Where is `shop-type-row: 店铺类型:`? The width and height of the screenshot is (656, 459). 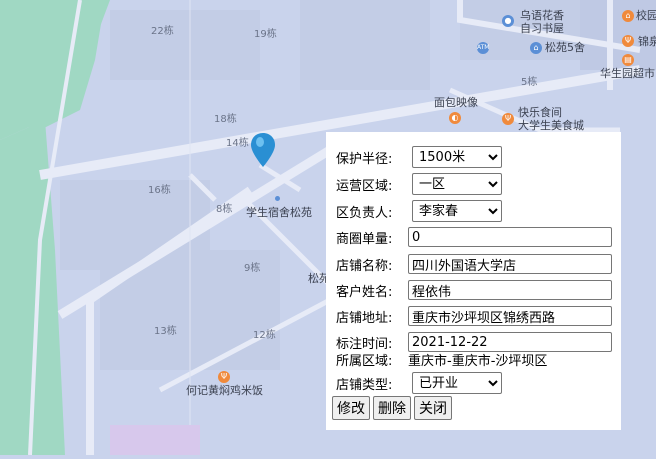 shop-type-row: 店铺类型: is located at coordinates (372, 383).